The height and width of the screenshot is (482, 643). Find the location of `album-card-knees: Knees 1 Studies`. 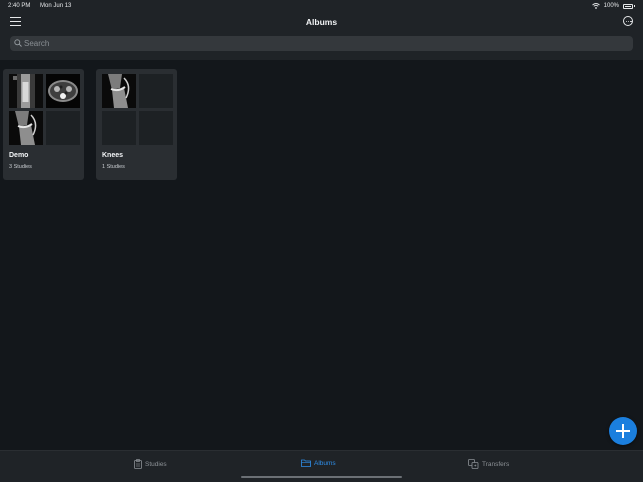

album-card-knees: Knees 1 Studies is located at coordinates (136, 124).